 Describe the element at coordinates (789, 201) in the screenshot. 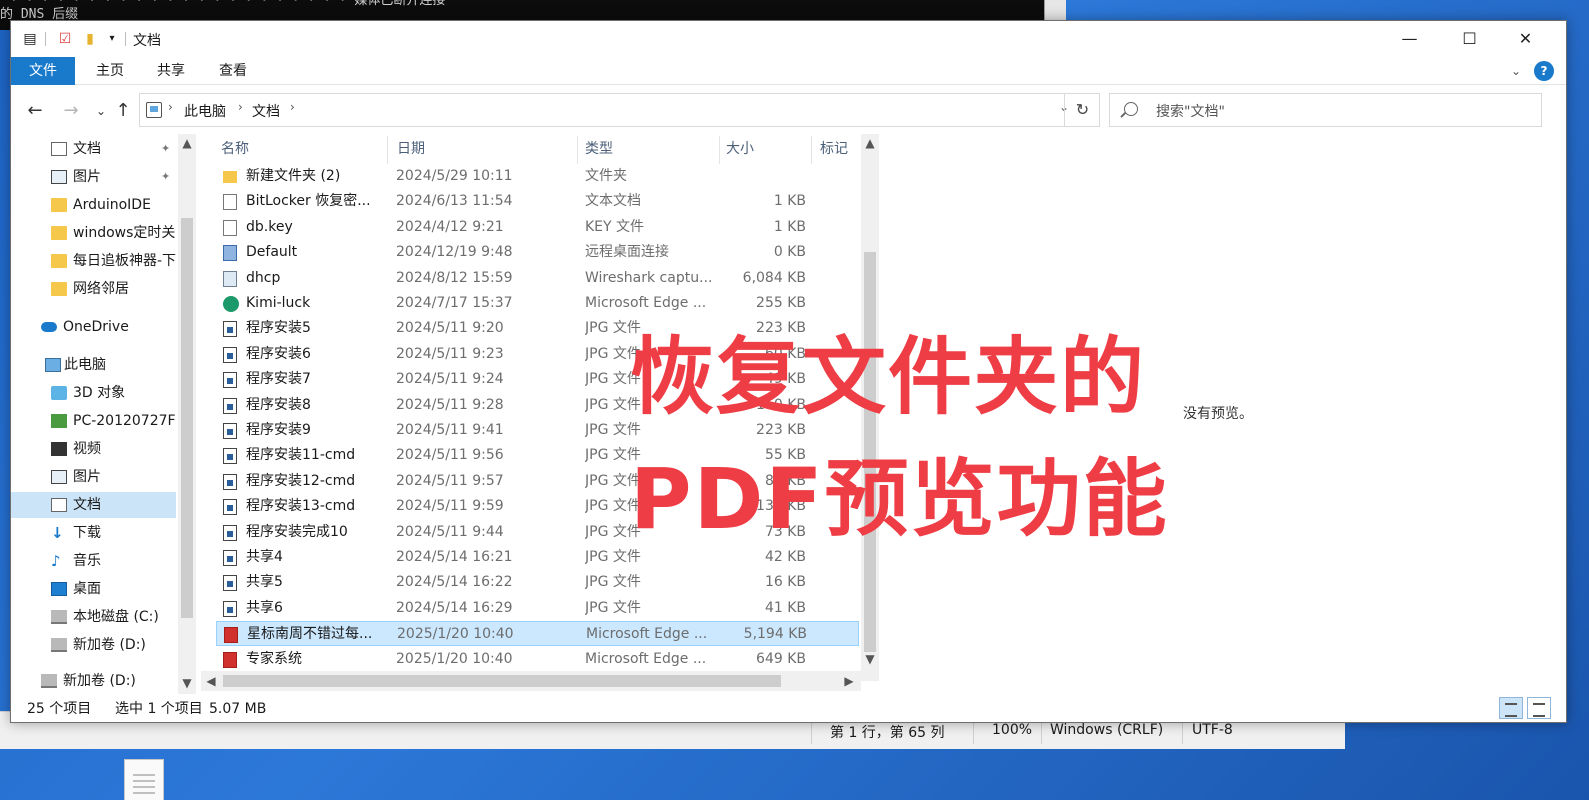

I see `file-size: 1 KB` at that location.